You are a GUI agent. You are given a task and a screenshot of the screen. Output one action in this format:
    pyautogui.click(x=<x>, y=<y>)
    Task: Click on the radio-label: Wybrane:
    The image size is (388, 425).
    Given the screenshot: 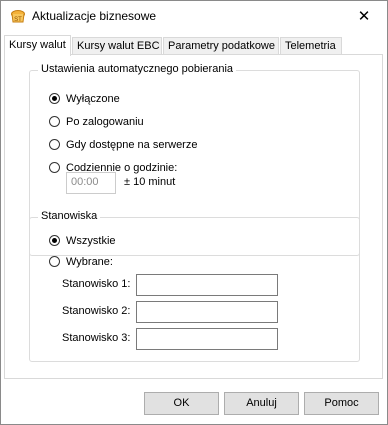 What is the action you would take?
    pyautogui.click(x=89, y=262)
    